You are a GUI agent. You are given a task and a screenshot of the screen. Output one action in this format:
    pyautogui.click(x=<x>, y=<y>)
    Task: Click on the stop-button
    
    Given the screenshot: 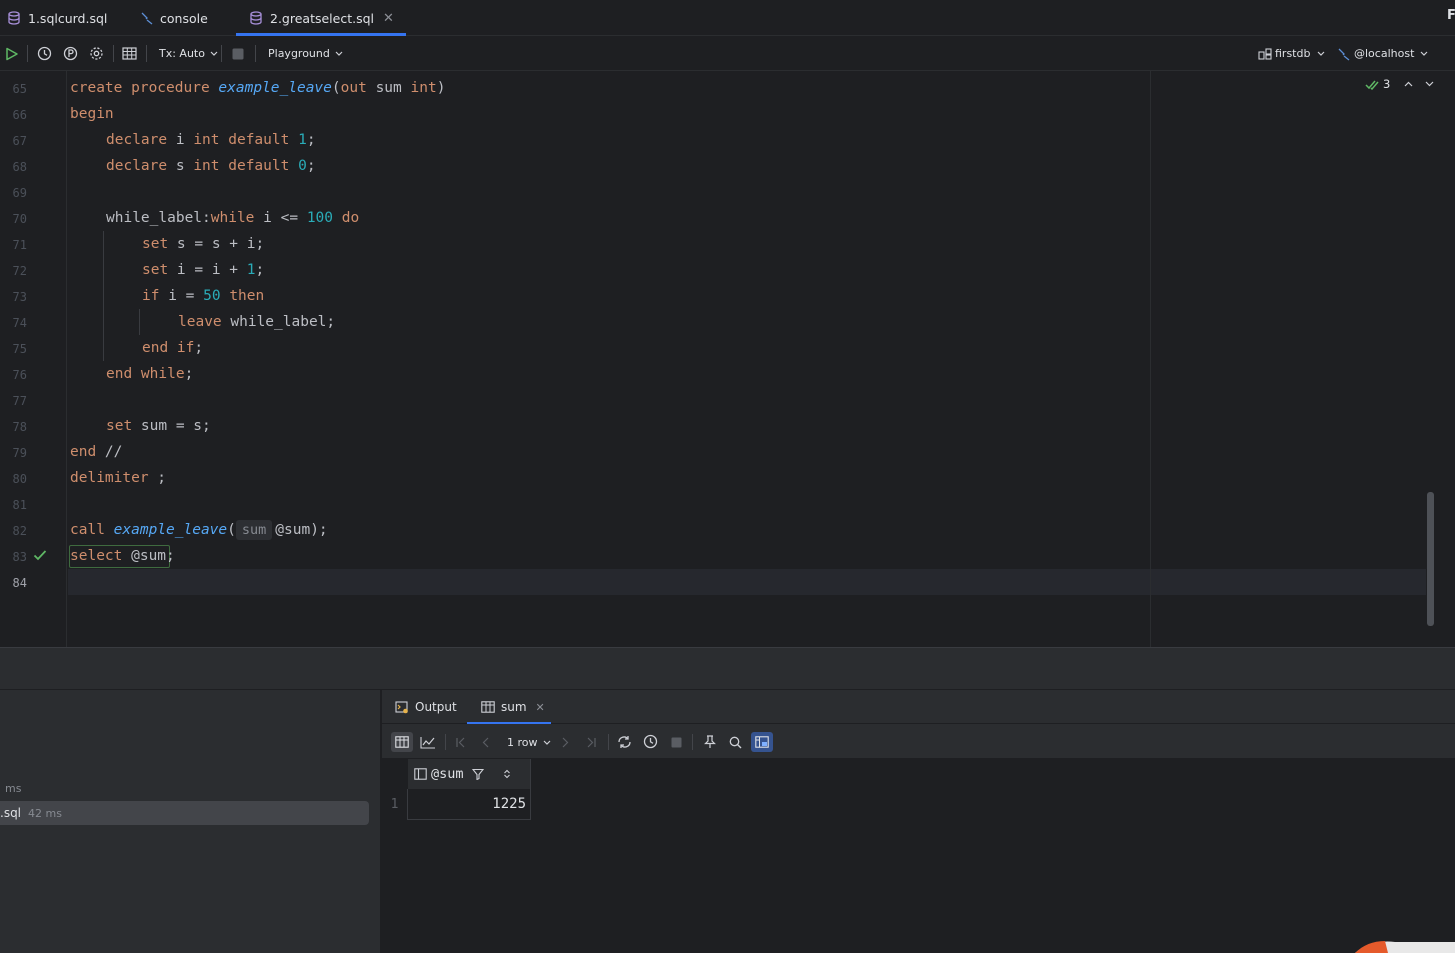 What is the action you would take?
    pyautogui.click(x=238, y=53)
    